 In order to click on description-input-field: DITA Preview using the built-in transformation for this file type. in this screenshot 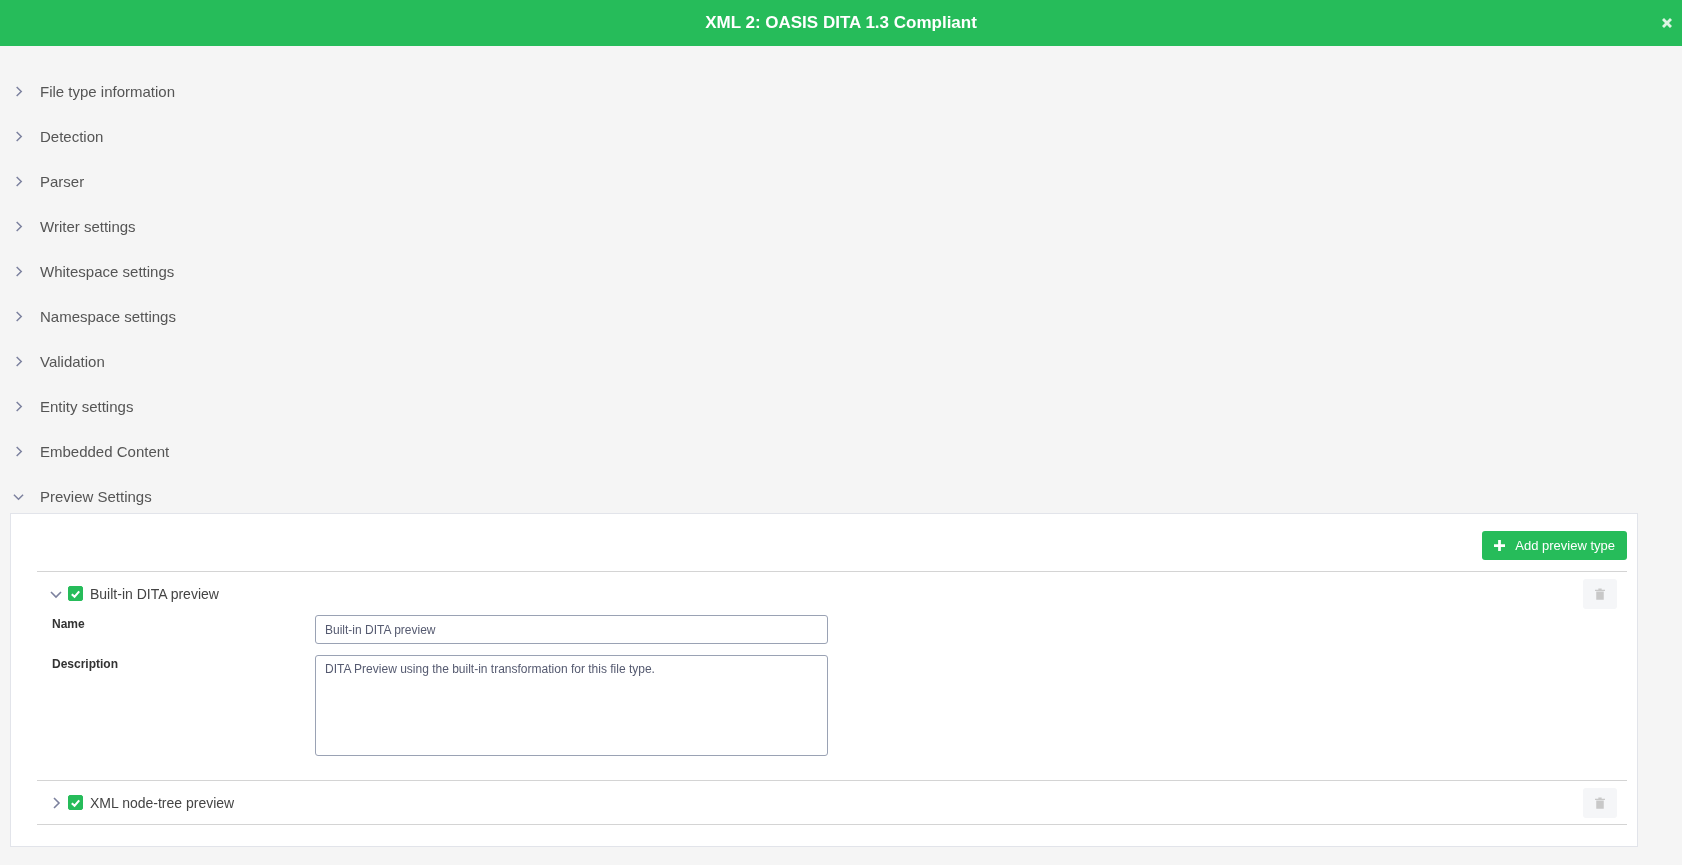, I will do `click(571, 705)`.